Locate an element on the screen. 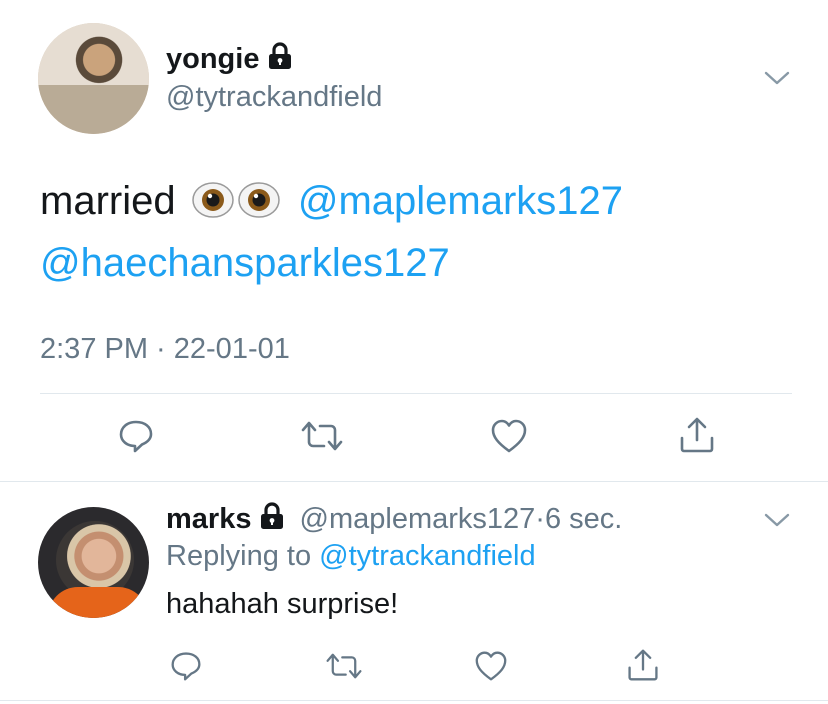 The image size is (828, 704). replying-to-line: Replying to @tytrackandfield is located at coordinates (351, 556).